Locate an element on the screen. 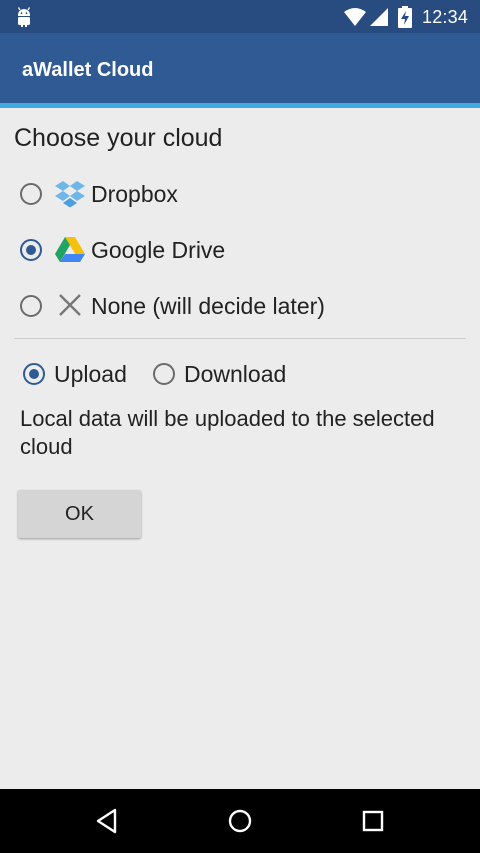 Image resolution: width=480 pixels, height=853 pixels. radio-option-google-drive: Google Drive is located at coordinates (122, 250).